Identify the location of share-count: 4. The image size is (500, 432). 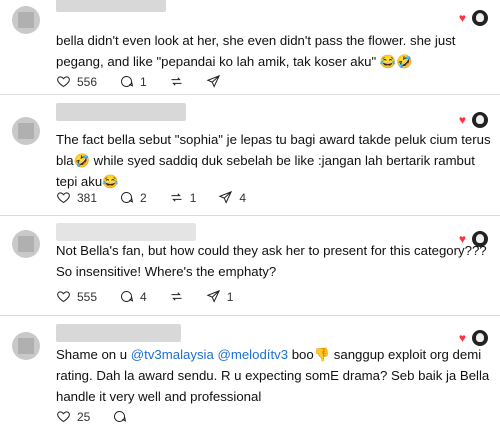
(243, 197).